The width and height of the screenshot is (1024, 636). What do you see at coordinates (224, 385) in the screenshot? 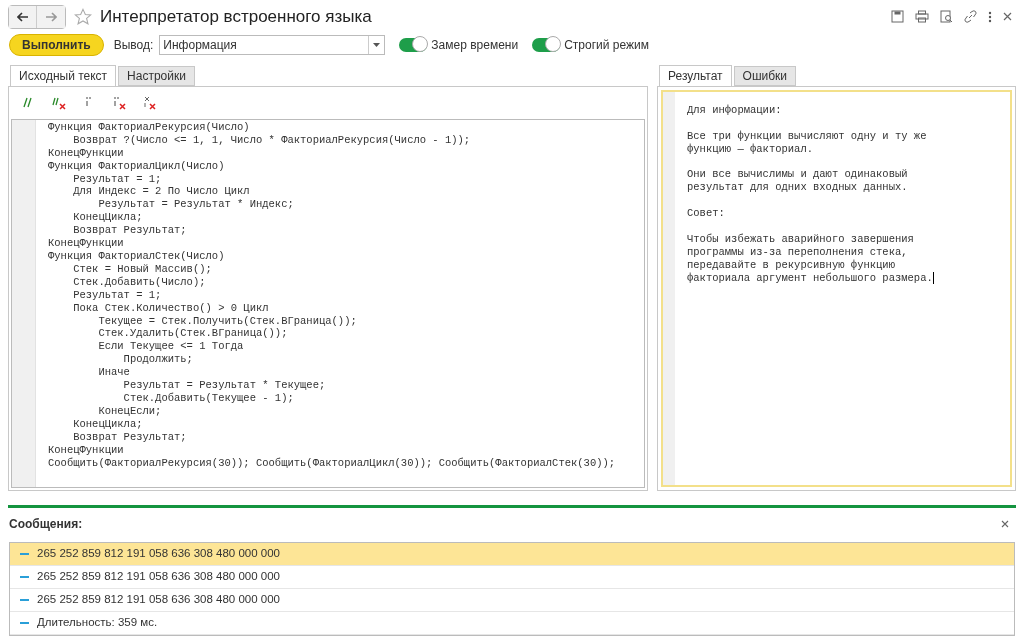
I see `code-line: Результат = Результат * Текущее;` at bounding box center [224, 385].